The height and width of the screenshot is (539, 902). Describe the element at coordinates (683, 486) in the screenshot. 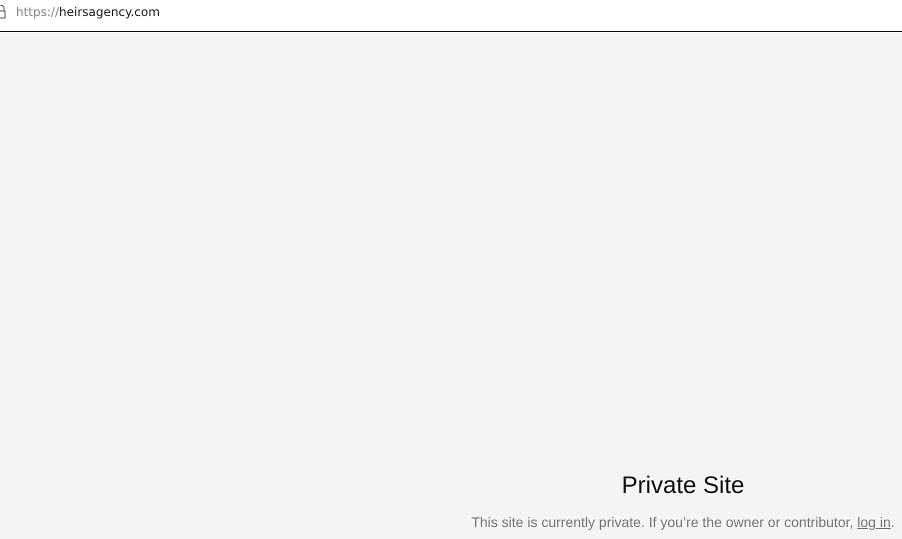

I see `page-title: Private Site` at that location.